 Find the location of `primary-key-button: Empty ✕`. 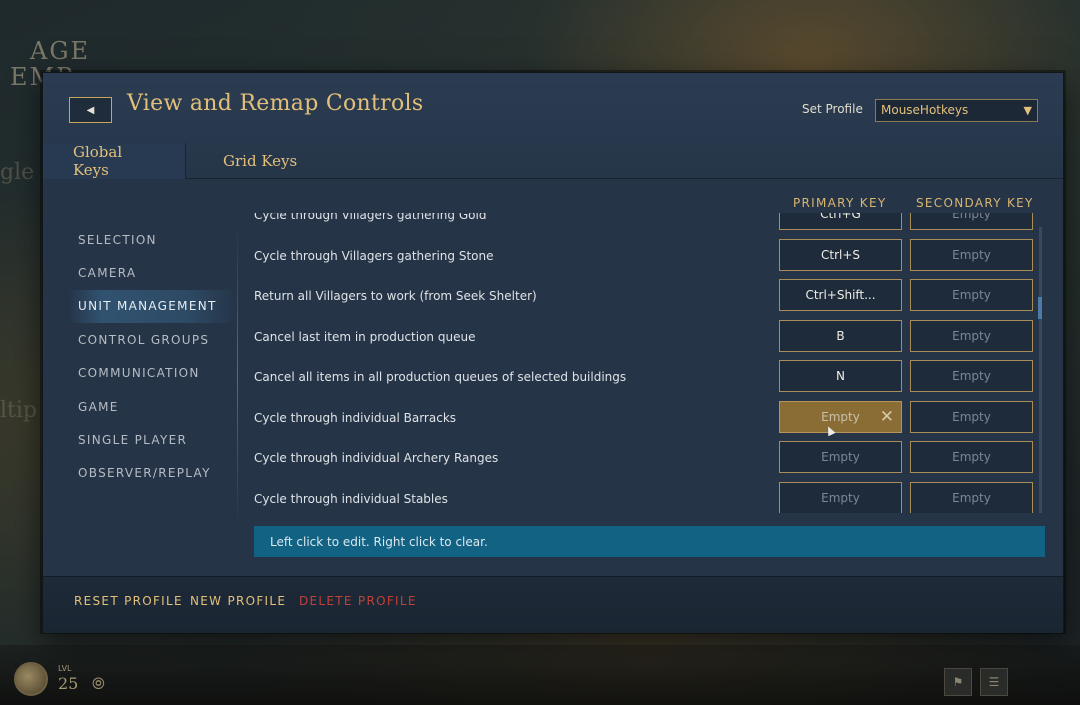

primary-key-button: Empty ✕ is located at coordinates (840, 418).